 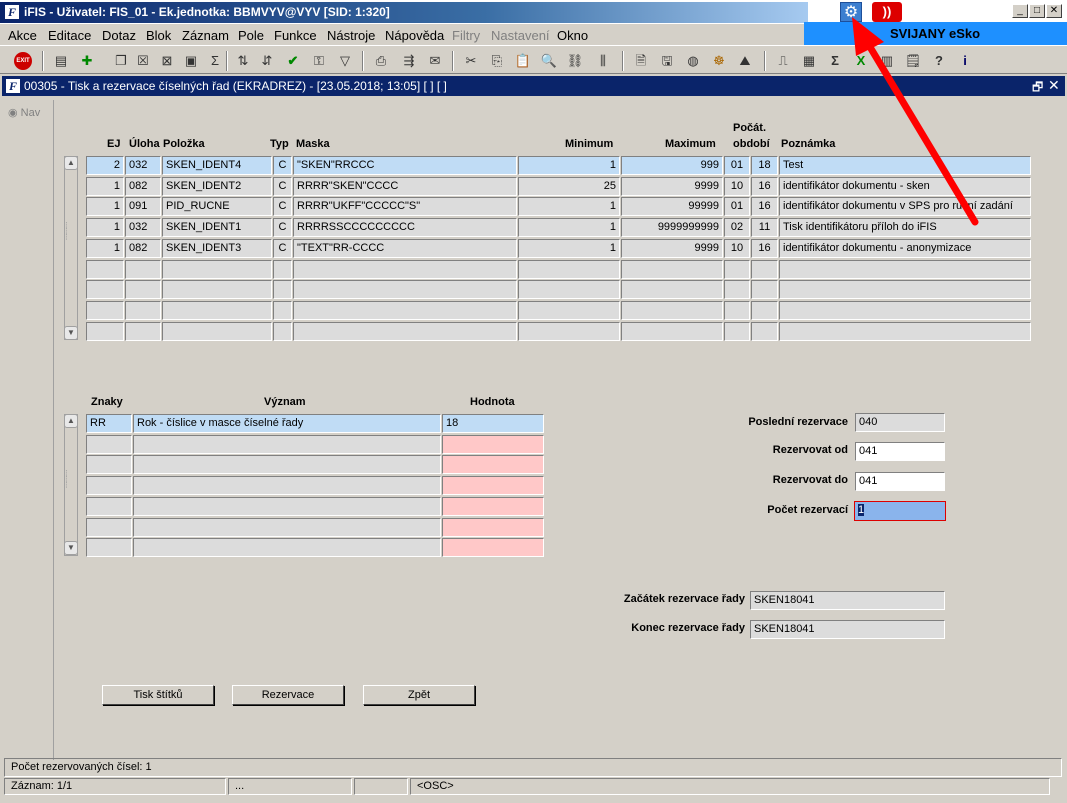 What do you see at coordinates (215, 61) in the screenshot?
I see `sum-small-icon: Σ` at bounding box center [215, 61].